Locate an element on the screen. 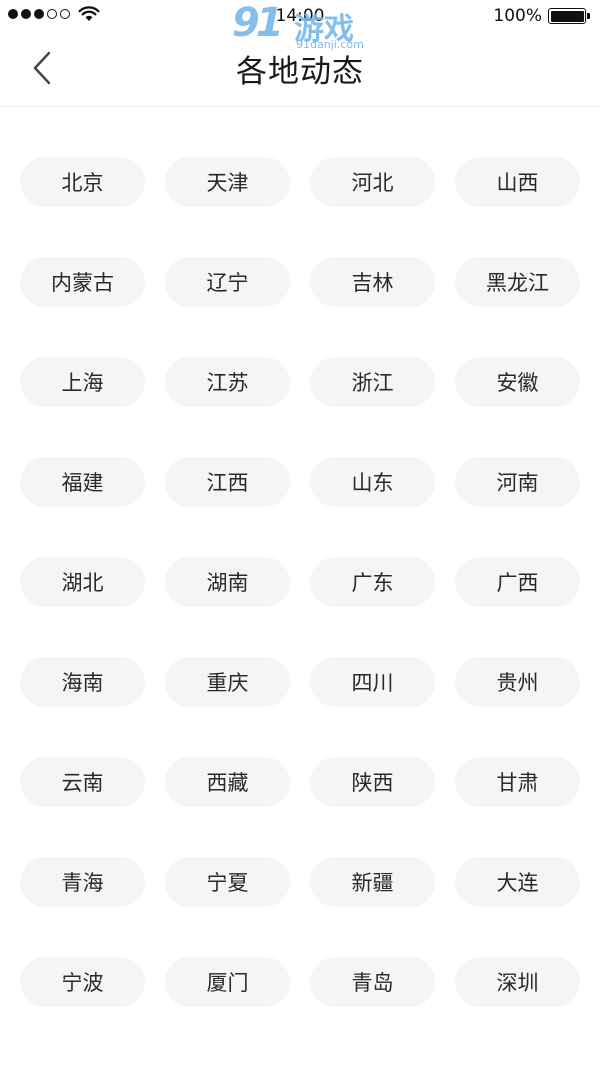  region-chip: 大连 is located at coordinates (517, 882).